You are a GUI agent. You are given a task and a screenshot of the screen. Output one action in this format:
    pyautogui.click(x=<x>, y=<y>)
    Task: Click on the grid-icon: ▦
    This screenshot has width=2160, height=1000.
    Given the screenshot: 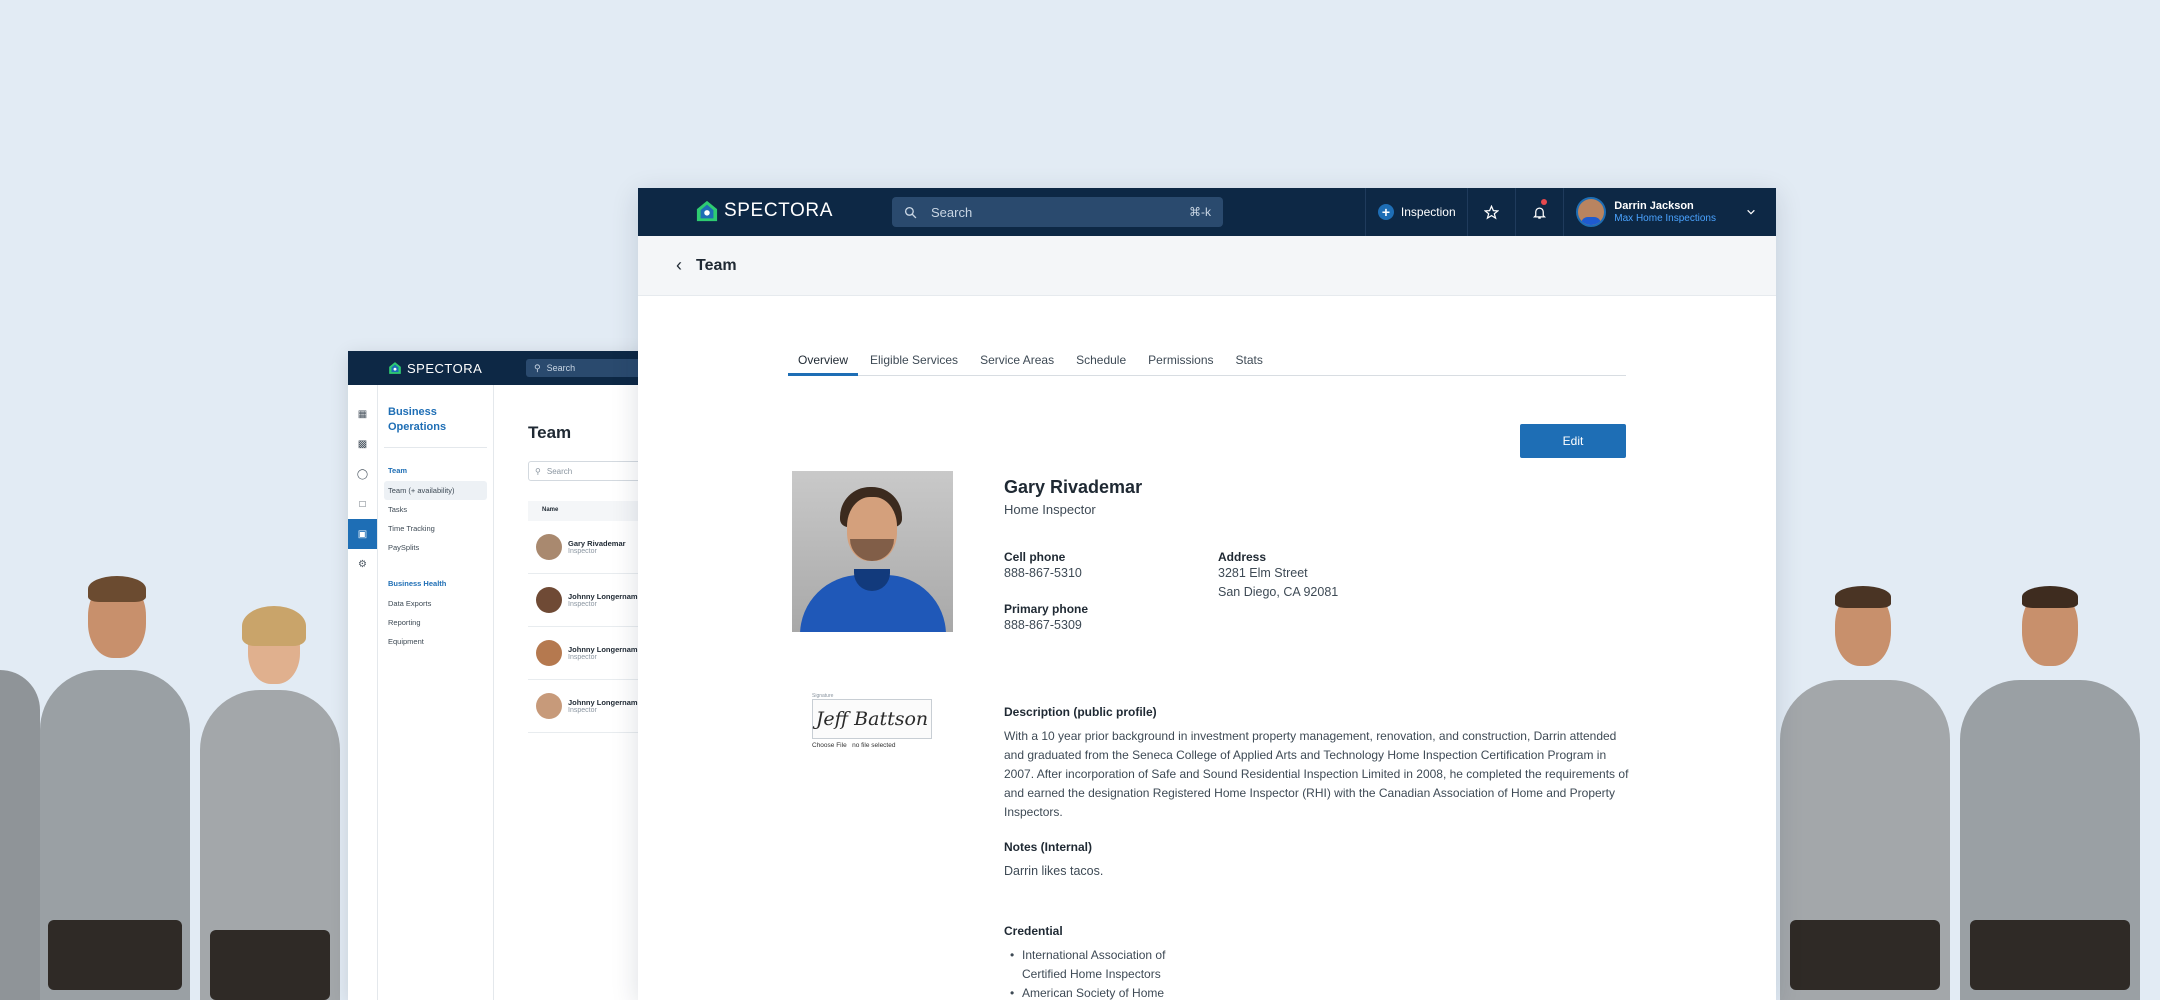 What is the action you would take?
    pyautogui.click(x=362, y=414)
    